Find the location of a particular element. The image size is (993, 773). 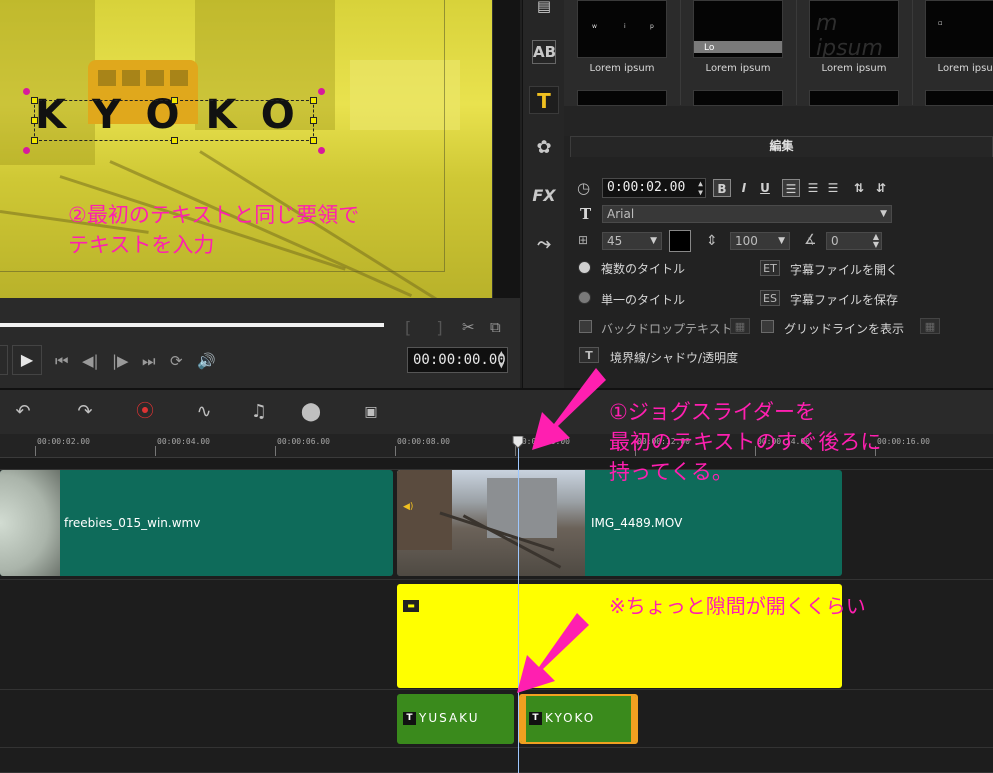

play-button: ▶ is located at coordinates (27, 360).